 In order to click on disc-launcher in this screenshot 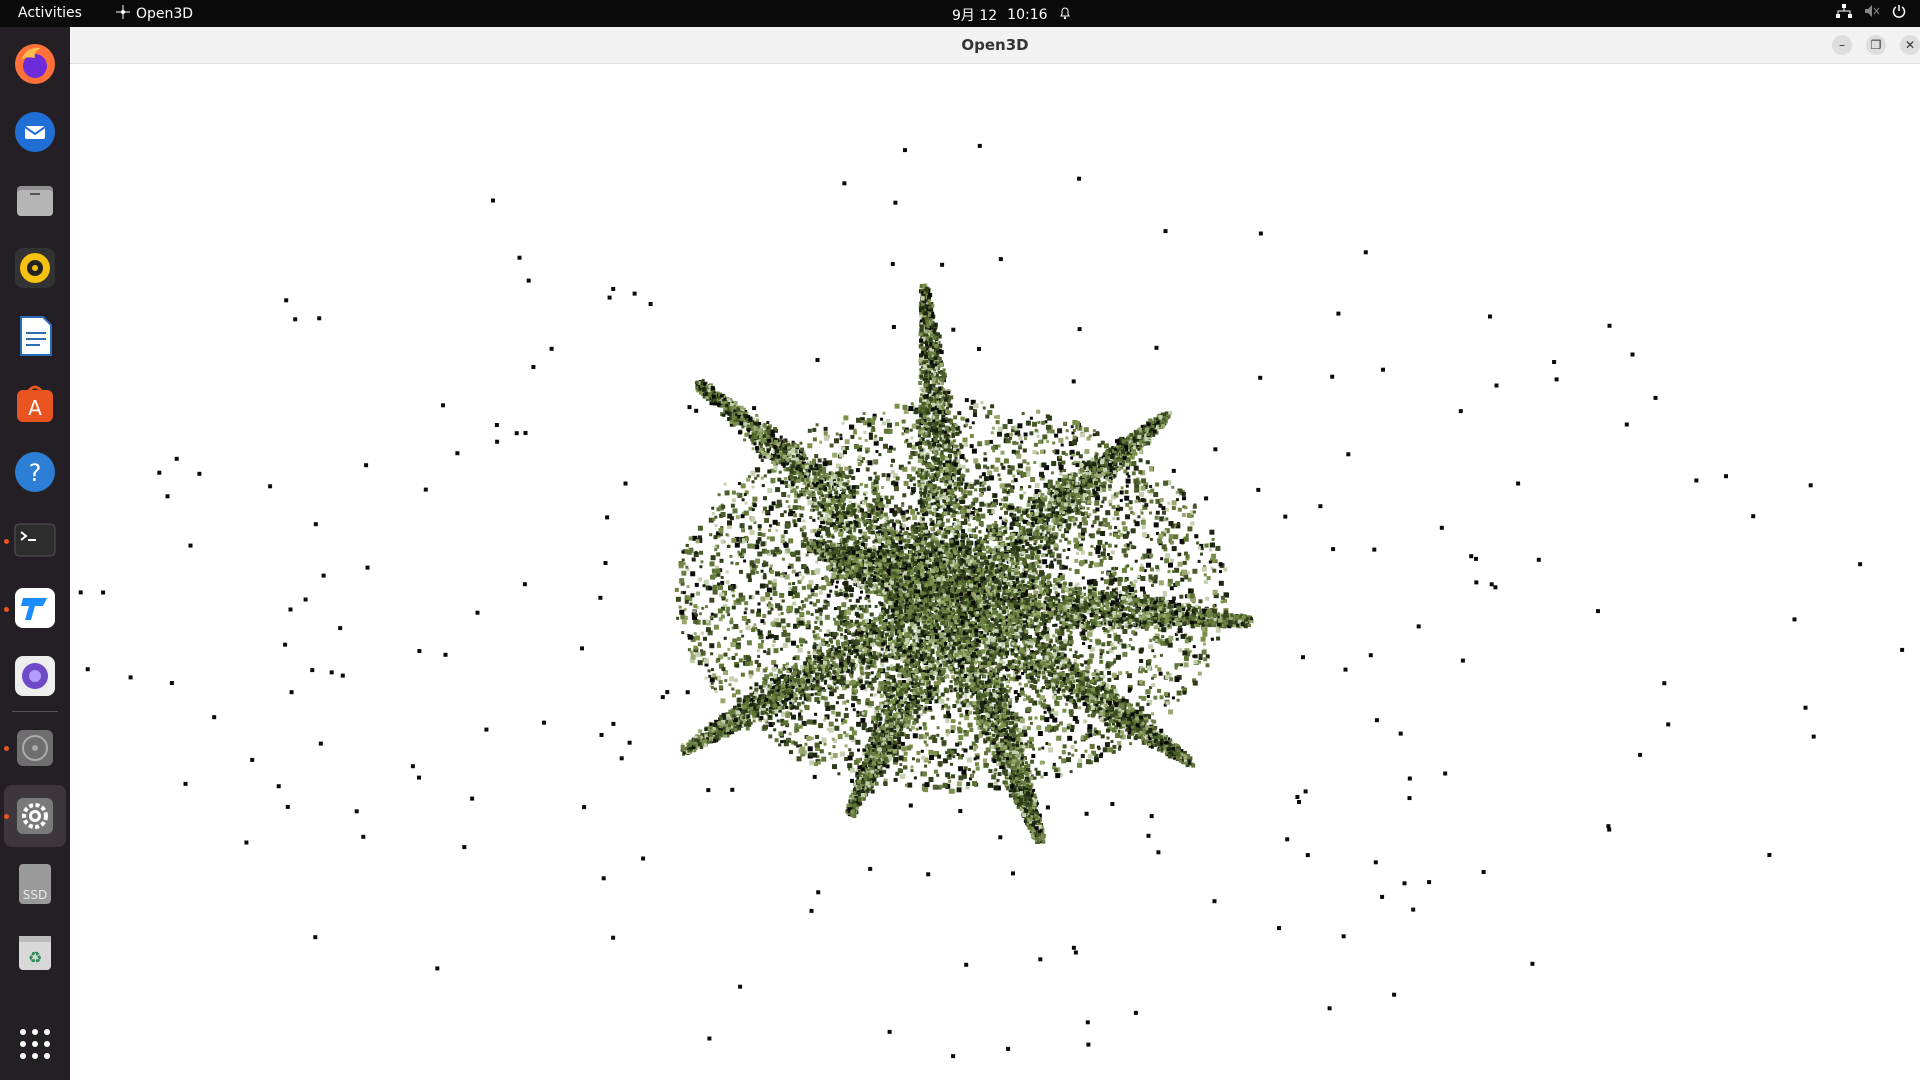, I will do `click(35, 748)`.